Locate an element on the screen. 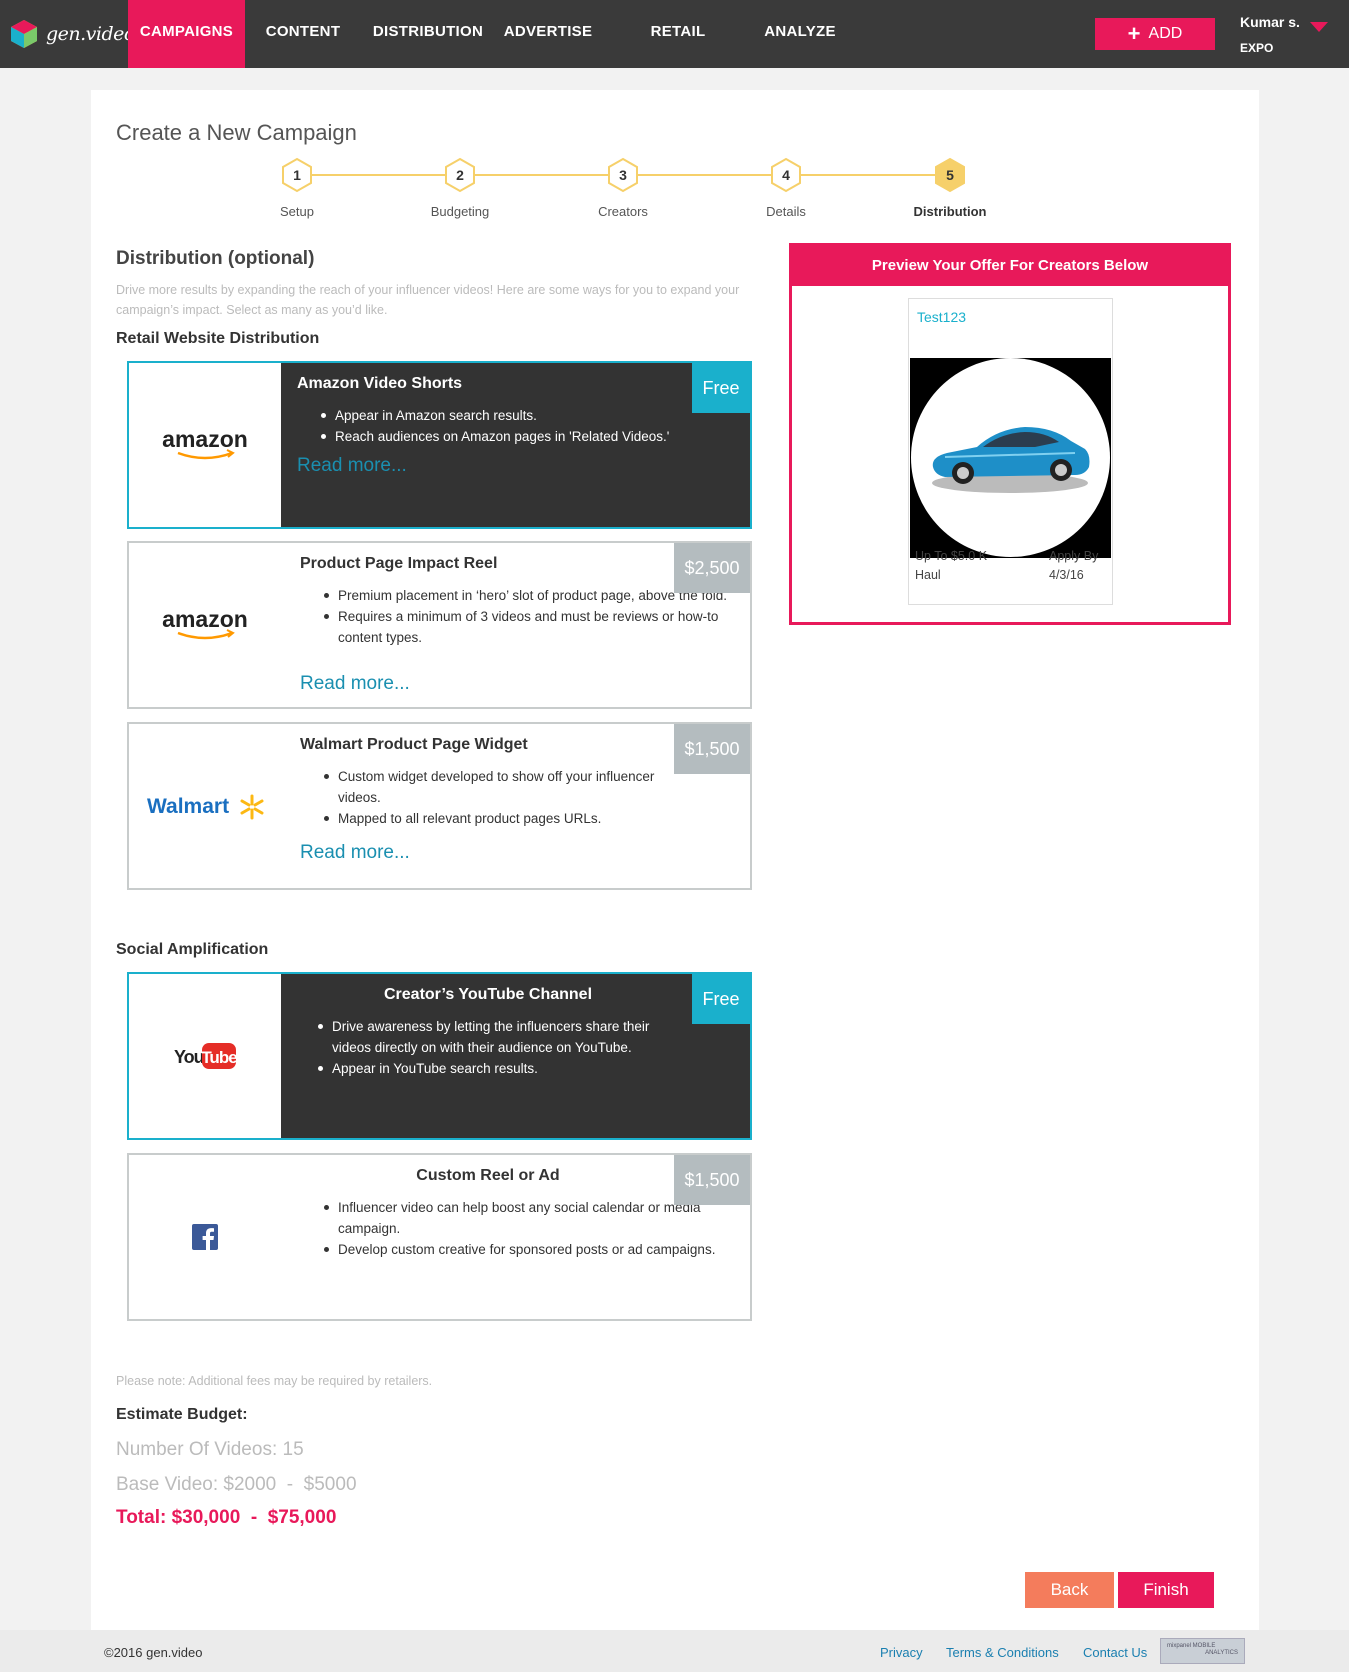  step-3: 3 is located at coordinates (623, 175).